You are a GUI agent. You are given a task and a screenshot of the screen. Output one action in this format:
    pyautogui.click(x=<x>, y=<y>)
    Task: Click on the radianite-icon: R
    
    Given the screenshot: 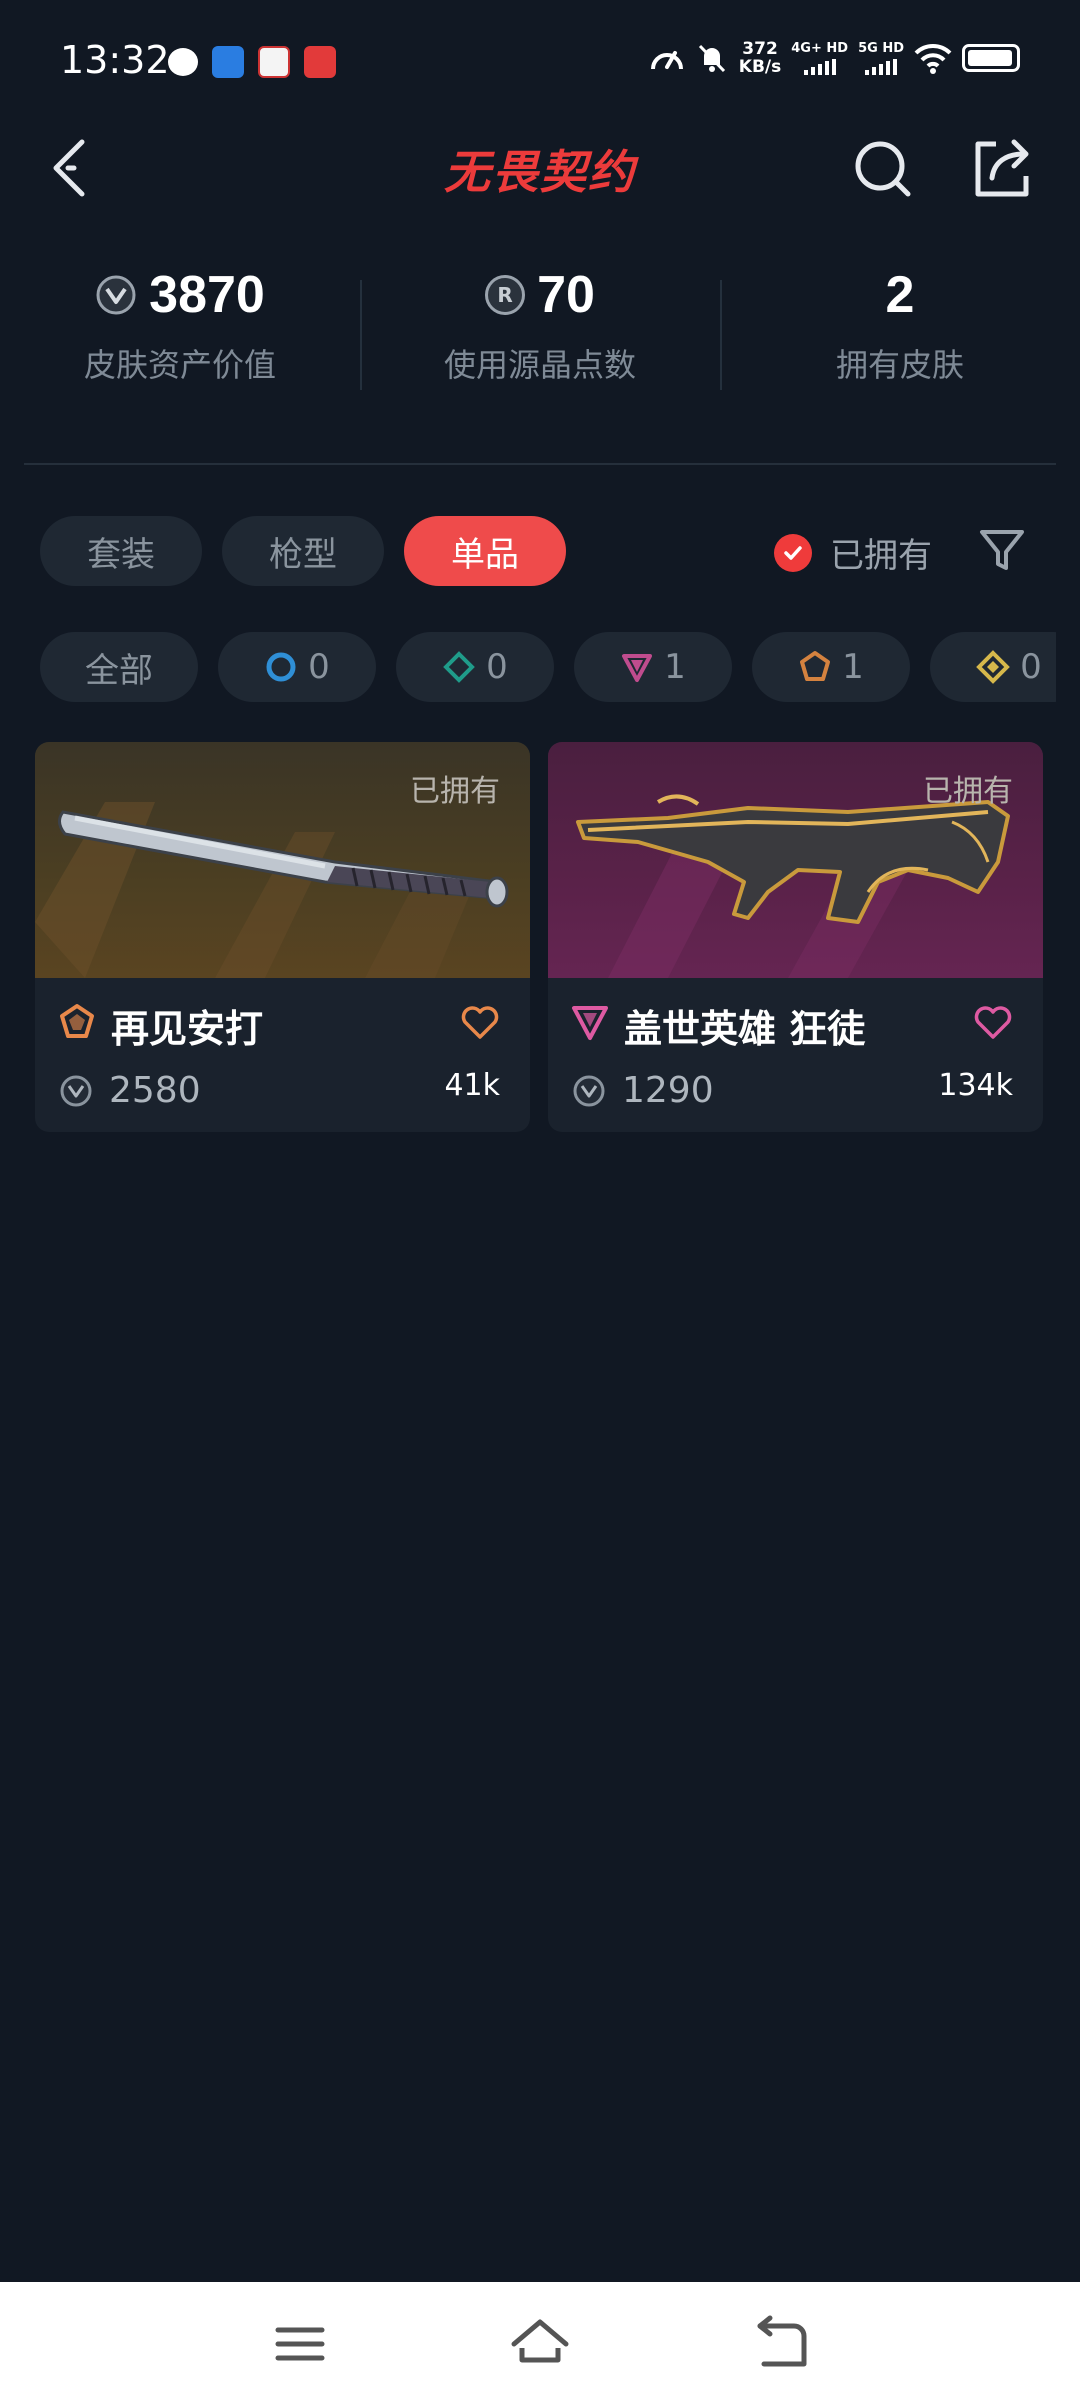 What is the action you would take?
    pyautogui.click(x=505, y=295)
    